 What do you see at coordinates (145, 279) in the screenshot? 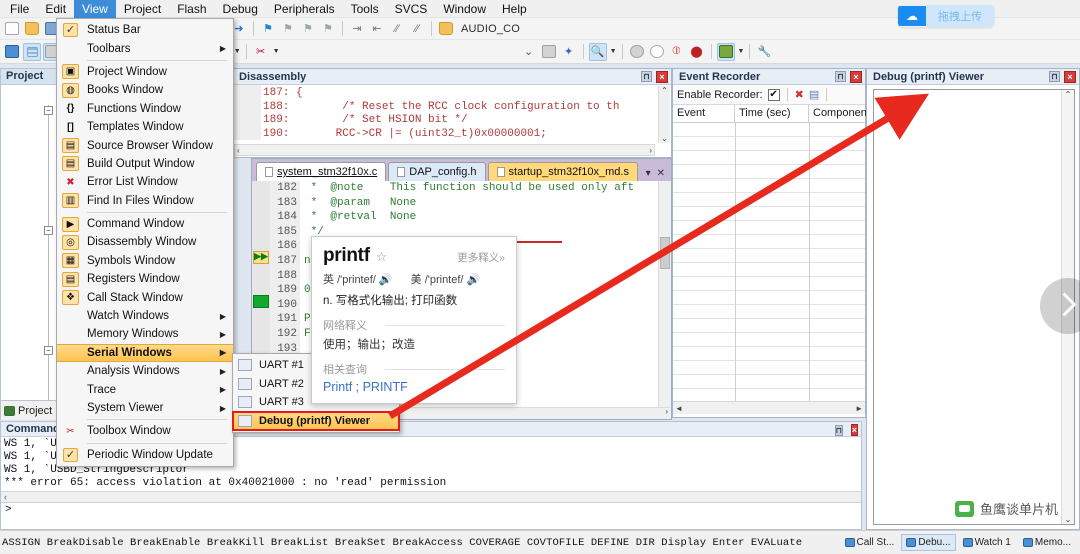
I see `view-menu-item-registers-window: ▤ Registers Window` at bounding box center [145, 279].